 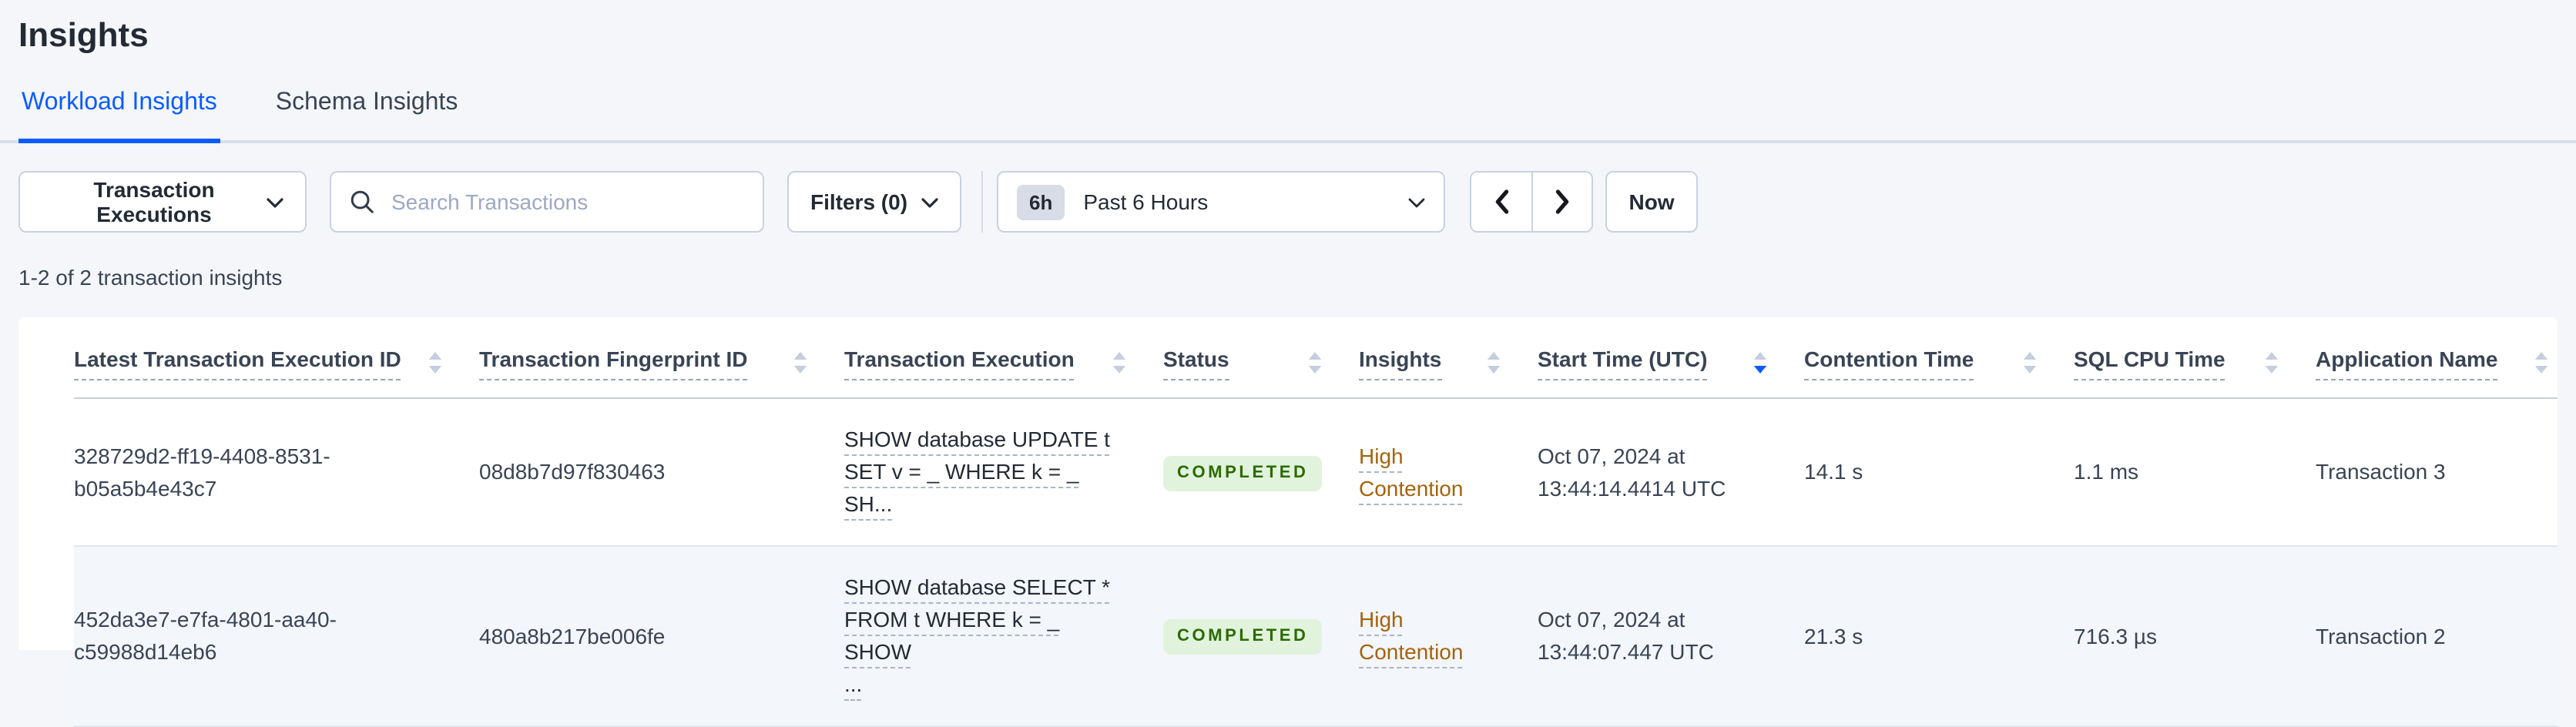 I want to click on insight-type-dropdown-label: Transaction Executions, so click(x=154, y=201).